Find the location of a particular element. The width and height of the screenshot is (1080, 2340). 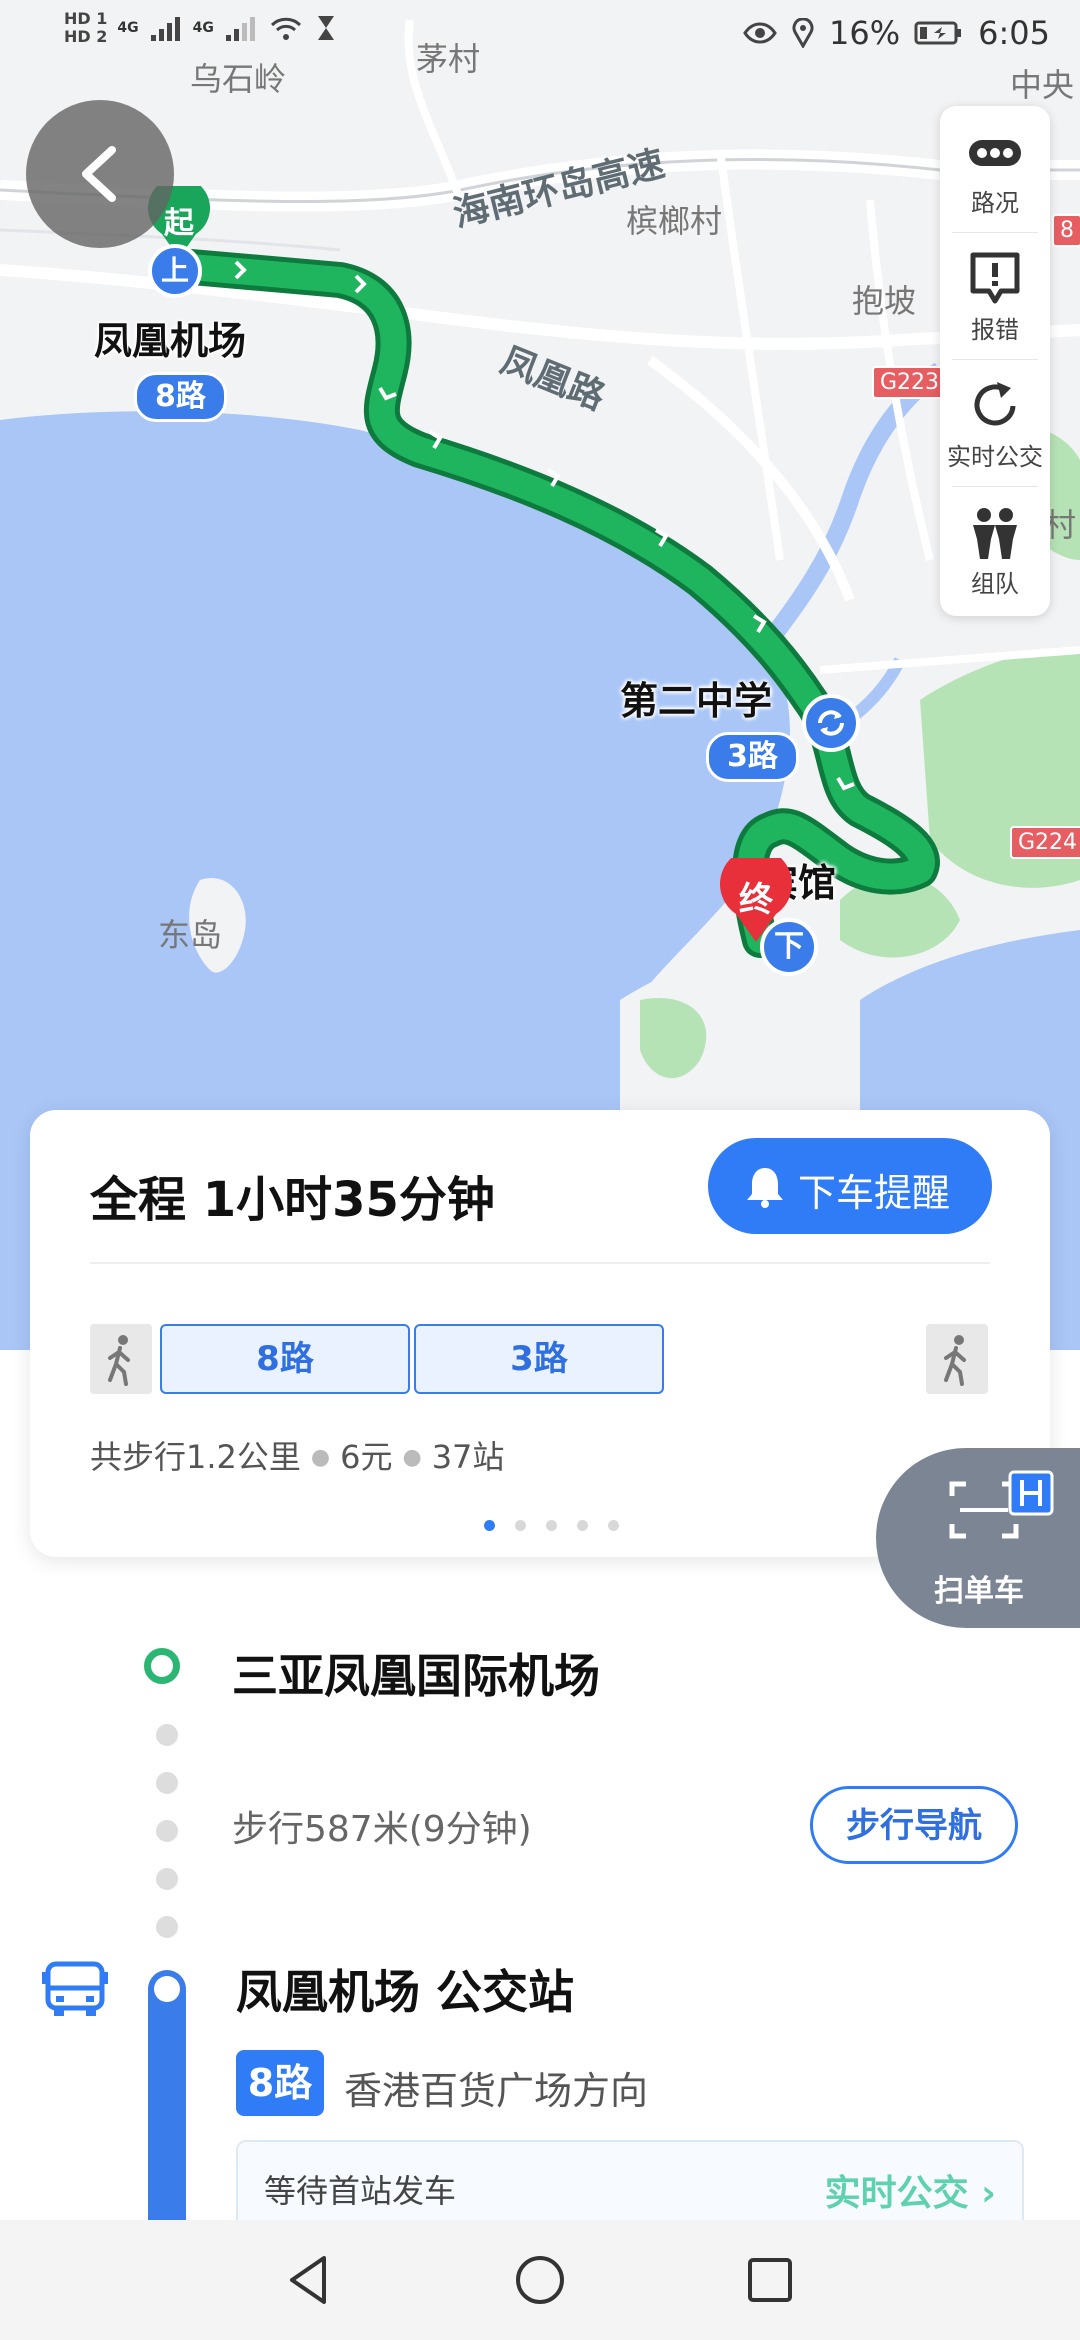

wifi-icon is located at coordinates (285, 28).